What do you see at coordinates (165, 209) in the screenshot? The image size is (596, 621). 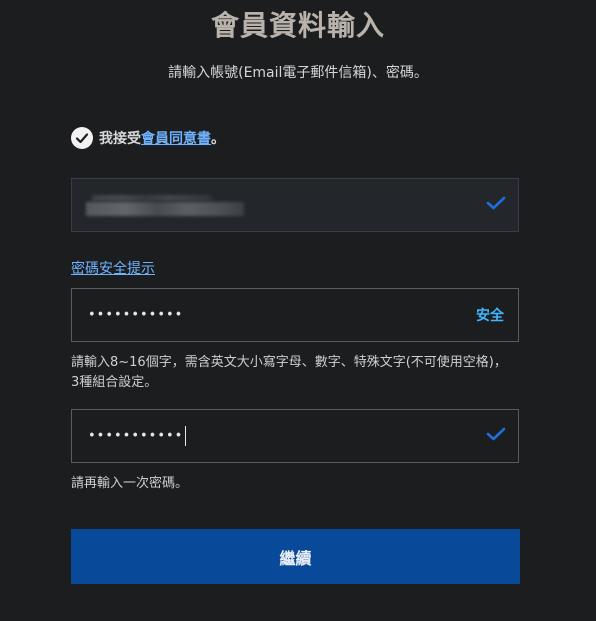 I see `redacted-account-value-line` at bounding box center [165, 209].